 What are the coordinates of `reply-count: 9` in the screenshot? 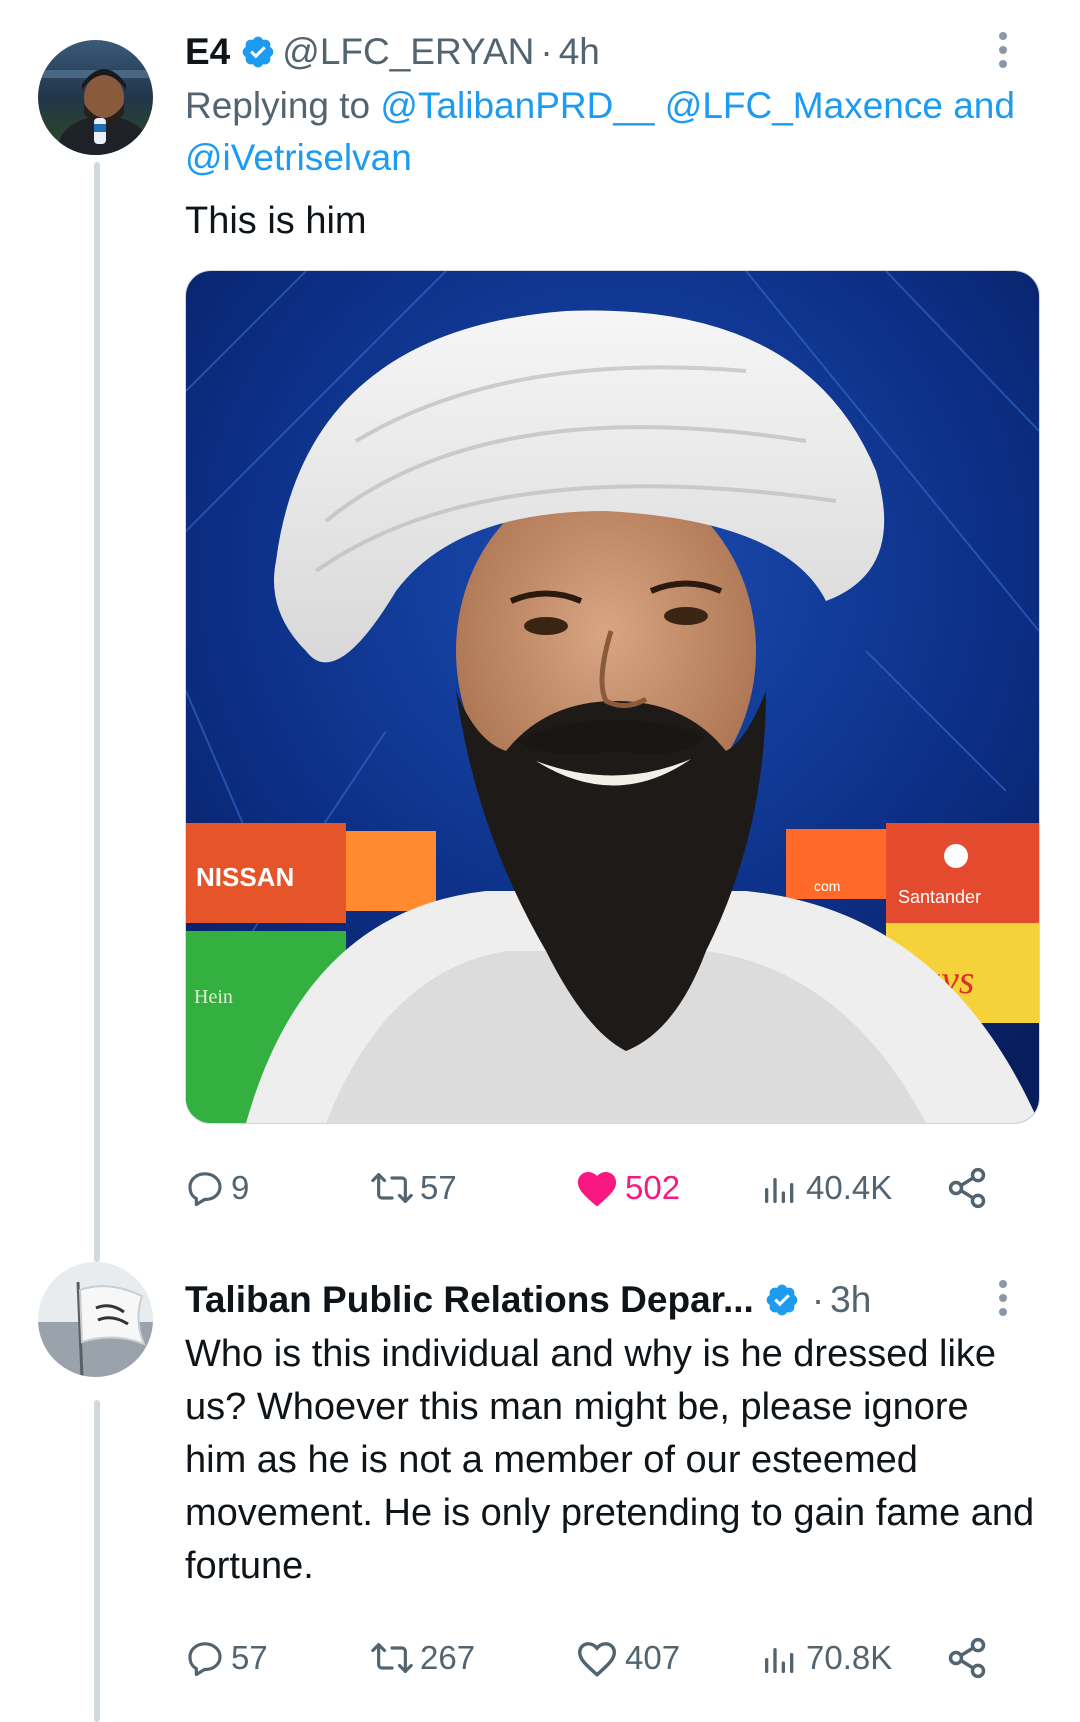 It's located at (240, 1187).